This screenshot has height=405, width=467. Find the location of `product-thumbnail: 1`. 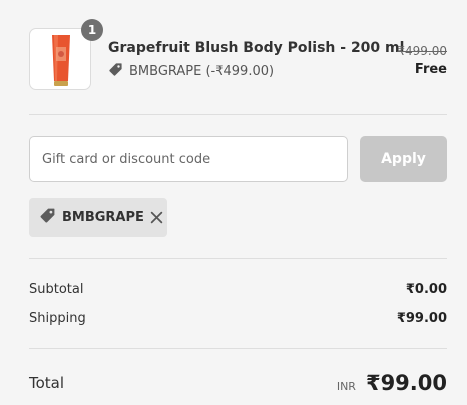

product-thumbnail: 1 is located at coordinates (66, 54).